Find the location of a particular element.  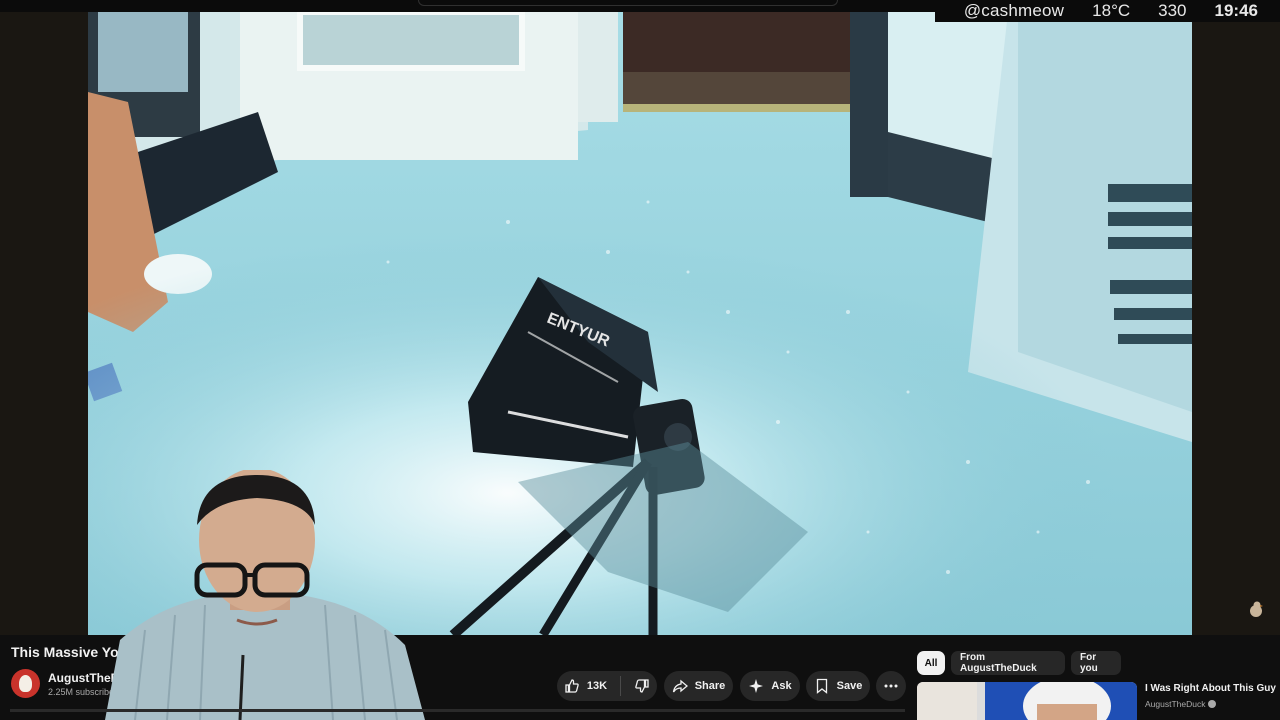

recommendation-title: I Was Right About This Guy is located at coordinates (1210, 688).